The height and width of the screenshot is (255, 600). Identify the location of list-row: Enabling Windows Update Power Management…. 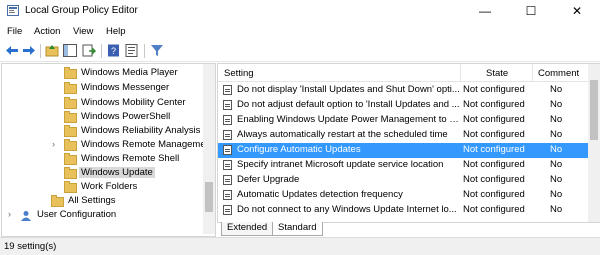
(409, 120).